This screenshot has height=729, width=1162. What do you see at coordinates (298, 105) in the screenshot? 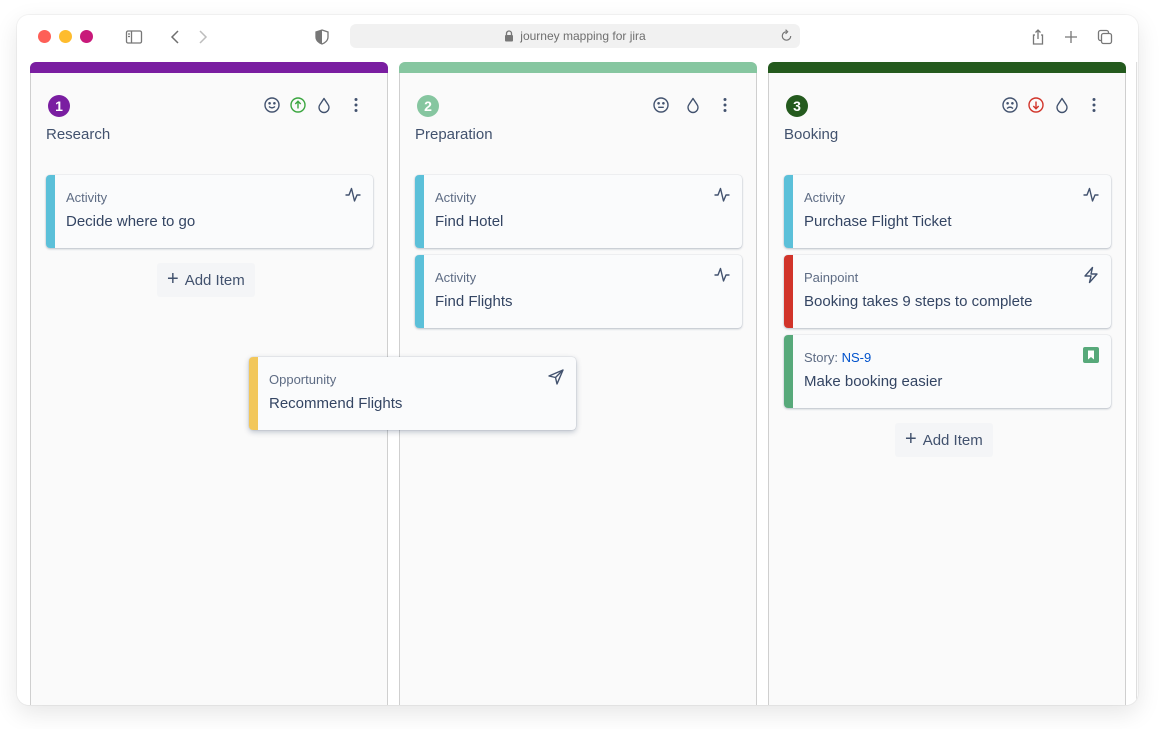
I see `trend-up-icon` at bounding box center [298, 105].